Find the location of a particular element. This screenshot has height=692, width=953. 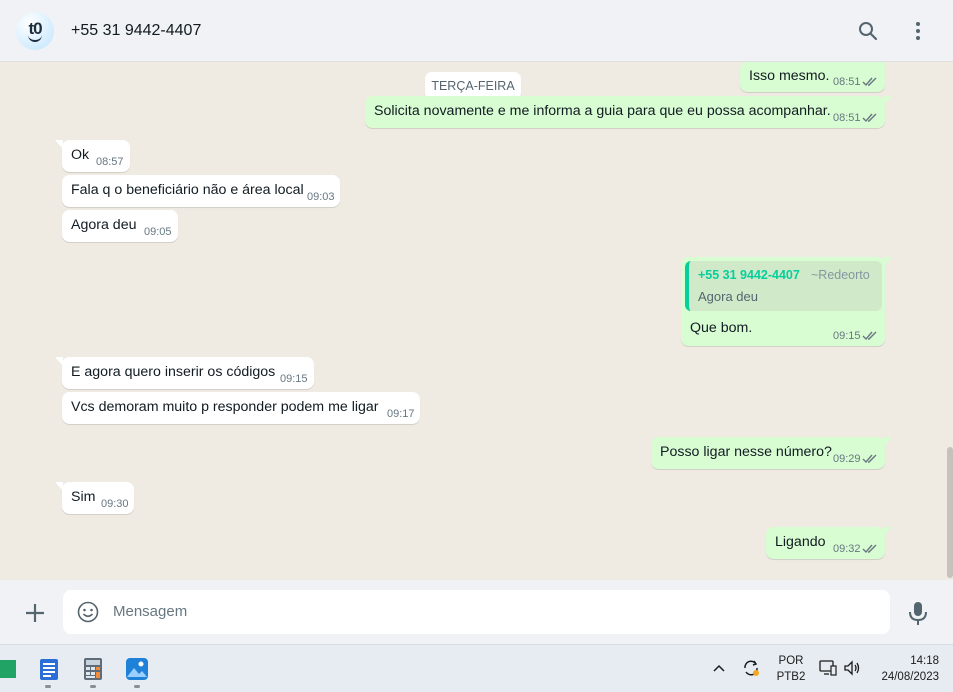

search-icon is located at coordinates (868, 31).